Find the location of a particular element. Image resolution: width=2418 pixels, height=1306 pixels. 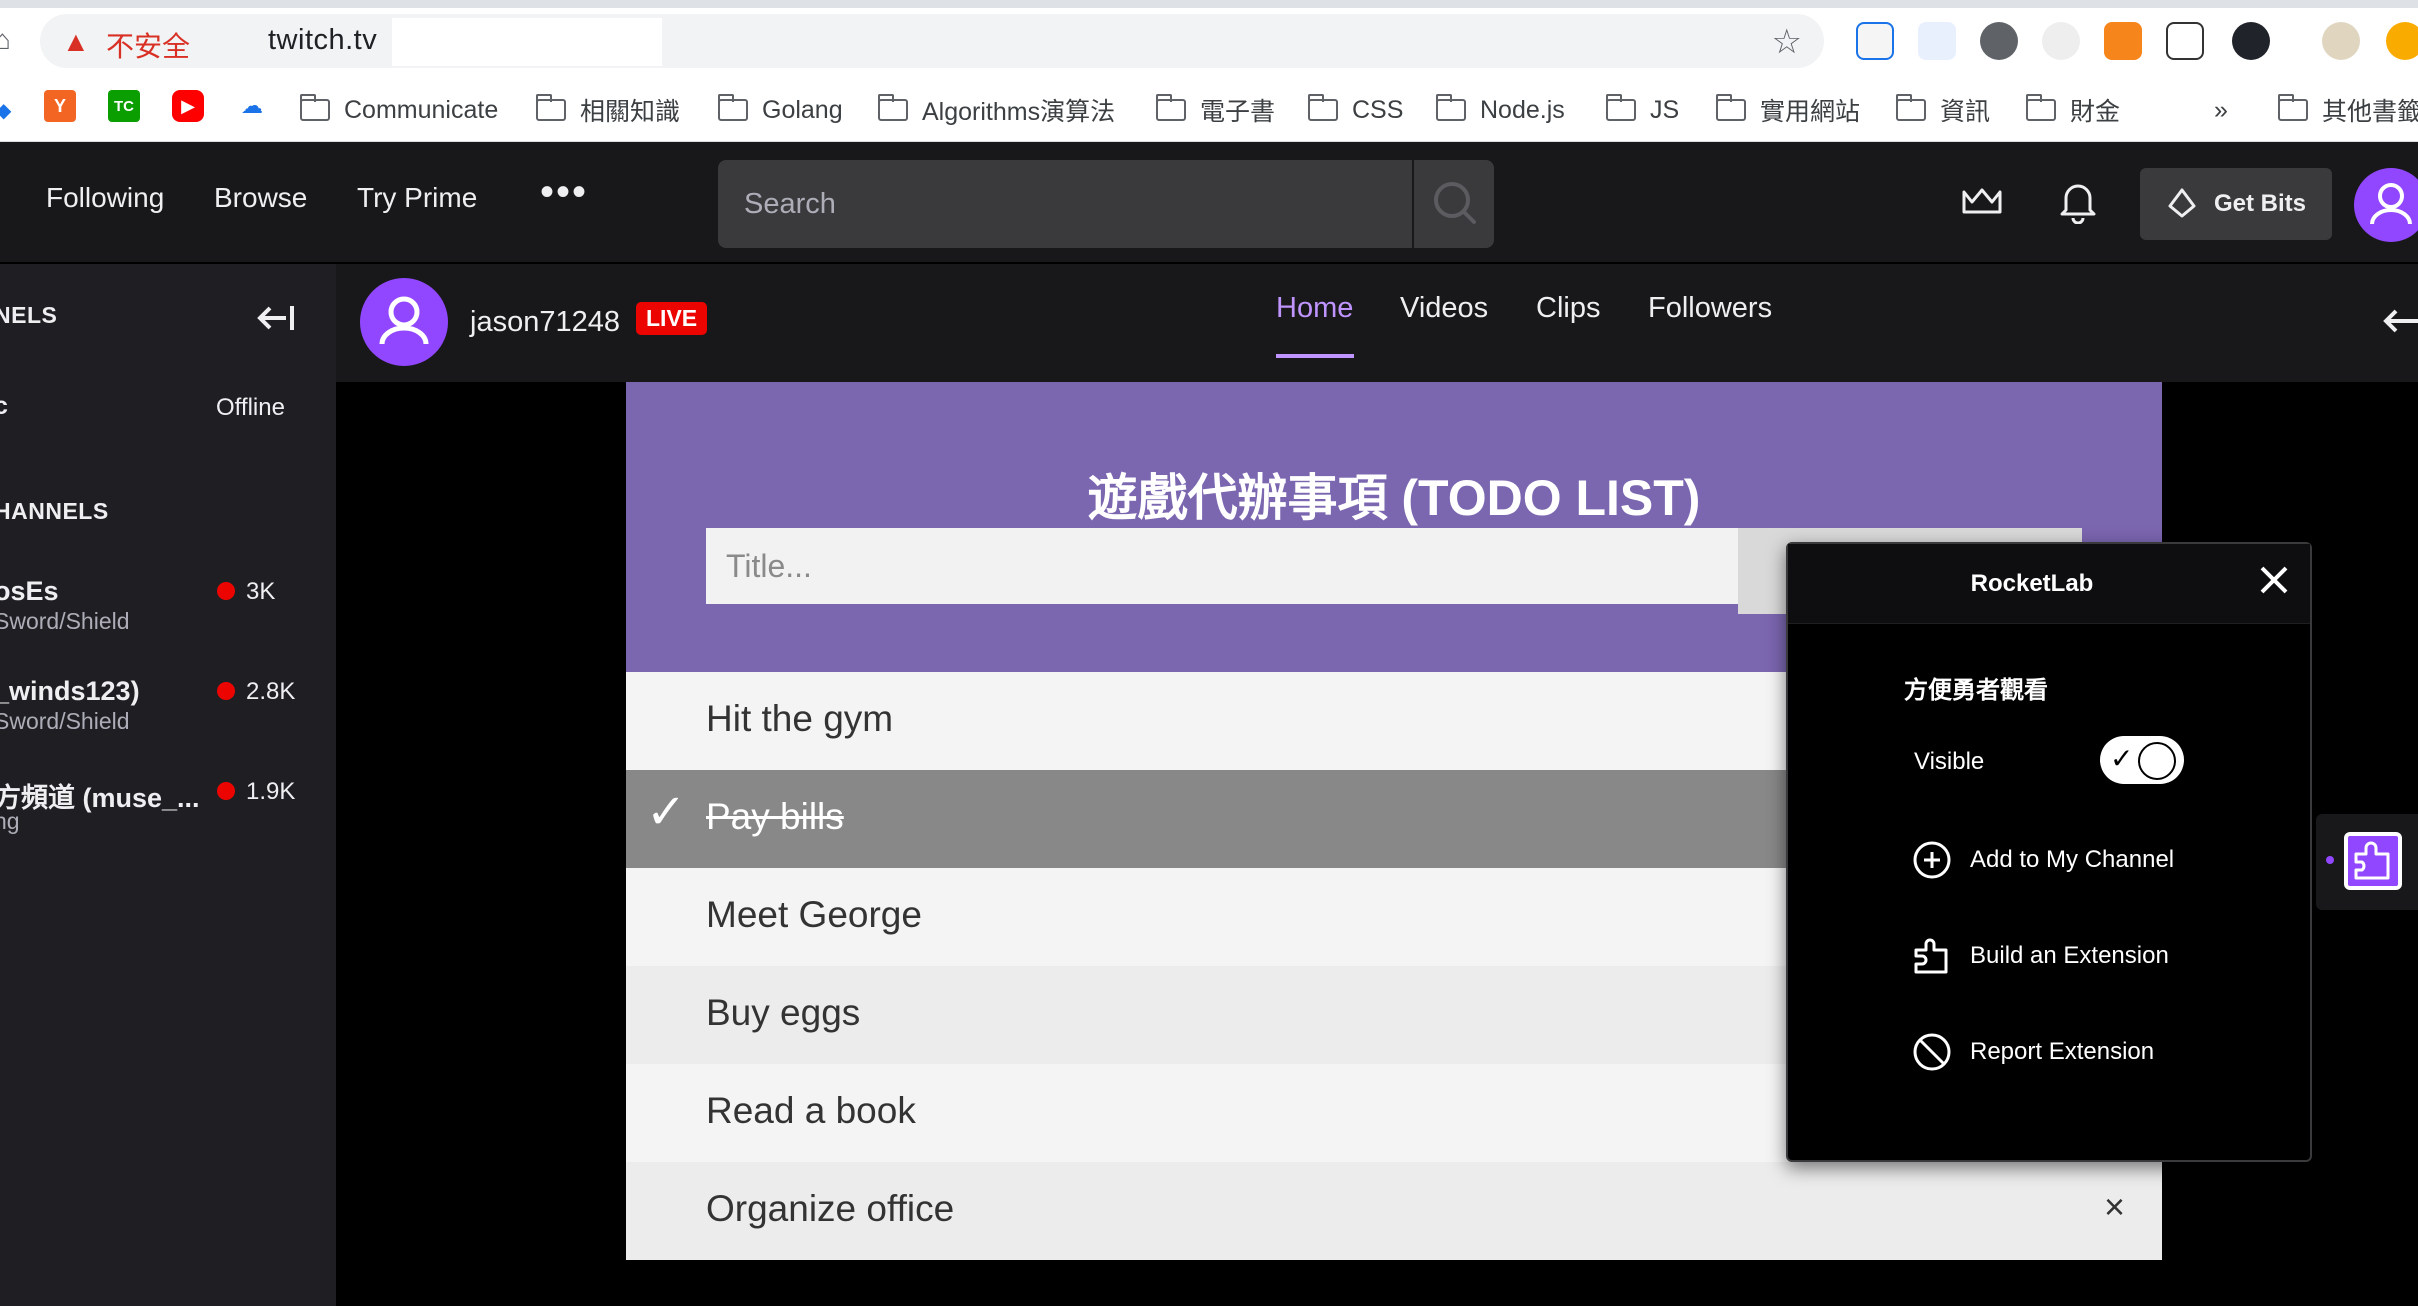

channel-status: Offline is located at coordinates (250, 407).